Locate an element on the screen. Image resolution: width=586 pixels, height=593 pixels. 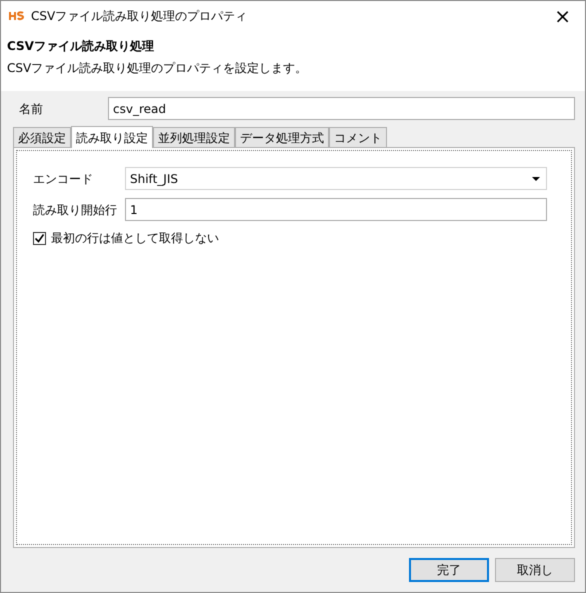
checkbox is located at coordinates (39, 238).